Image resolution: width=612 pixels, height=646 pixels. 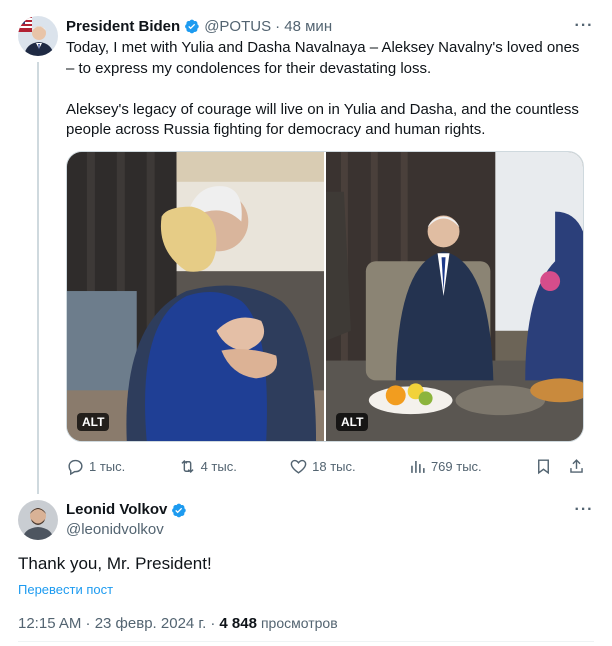 I want to click on reply-author-block: Leonid Volkov @leonidvolkov, so click(x=128, y=520).